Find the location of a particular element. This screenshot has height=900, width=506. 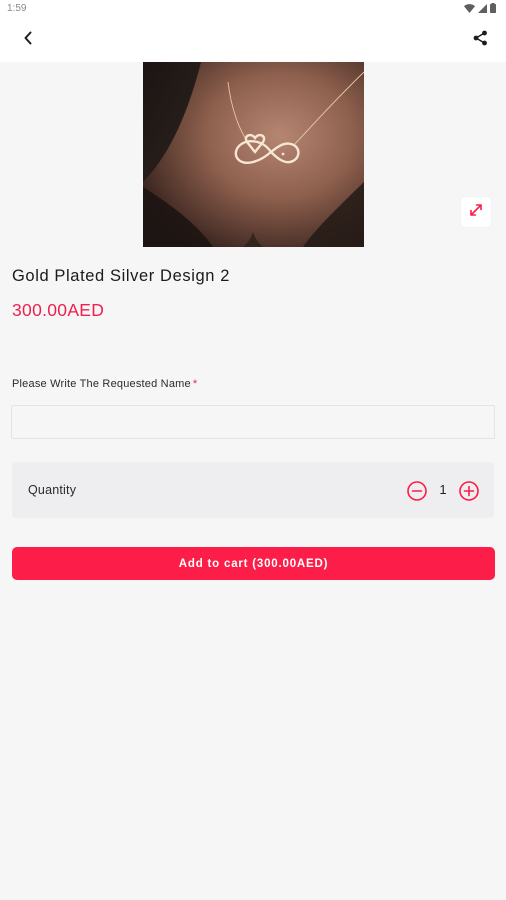

chevron-left-icon is located at coordinates (28, 40).